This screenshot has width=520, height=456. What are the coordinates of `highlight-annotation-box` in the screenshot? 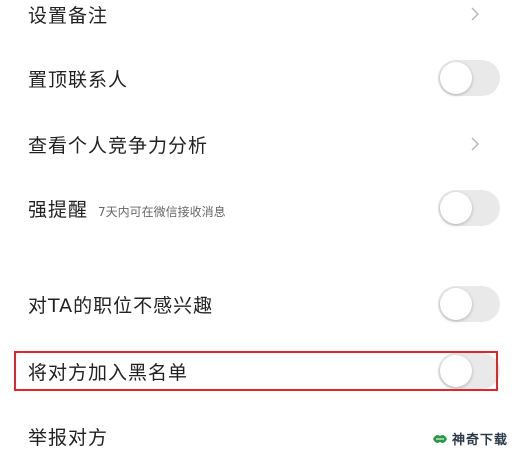 It's located at (256, 371).